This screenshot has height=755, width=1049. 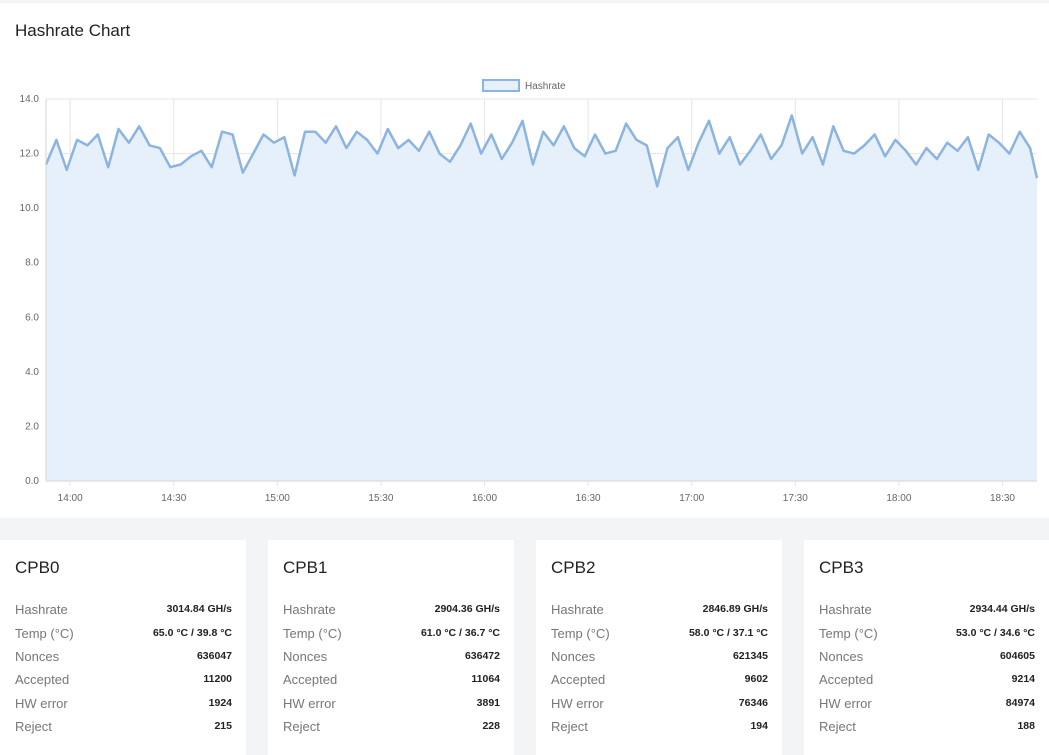 What do you see at coordinates (927, 703) in the screenshot?
I see `stat-row-hw-error: HW error 84974` at bounding box center [927, 703].